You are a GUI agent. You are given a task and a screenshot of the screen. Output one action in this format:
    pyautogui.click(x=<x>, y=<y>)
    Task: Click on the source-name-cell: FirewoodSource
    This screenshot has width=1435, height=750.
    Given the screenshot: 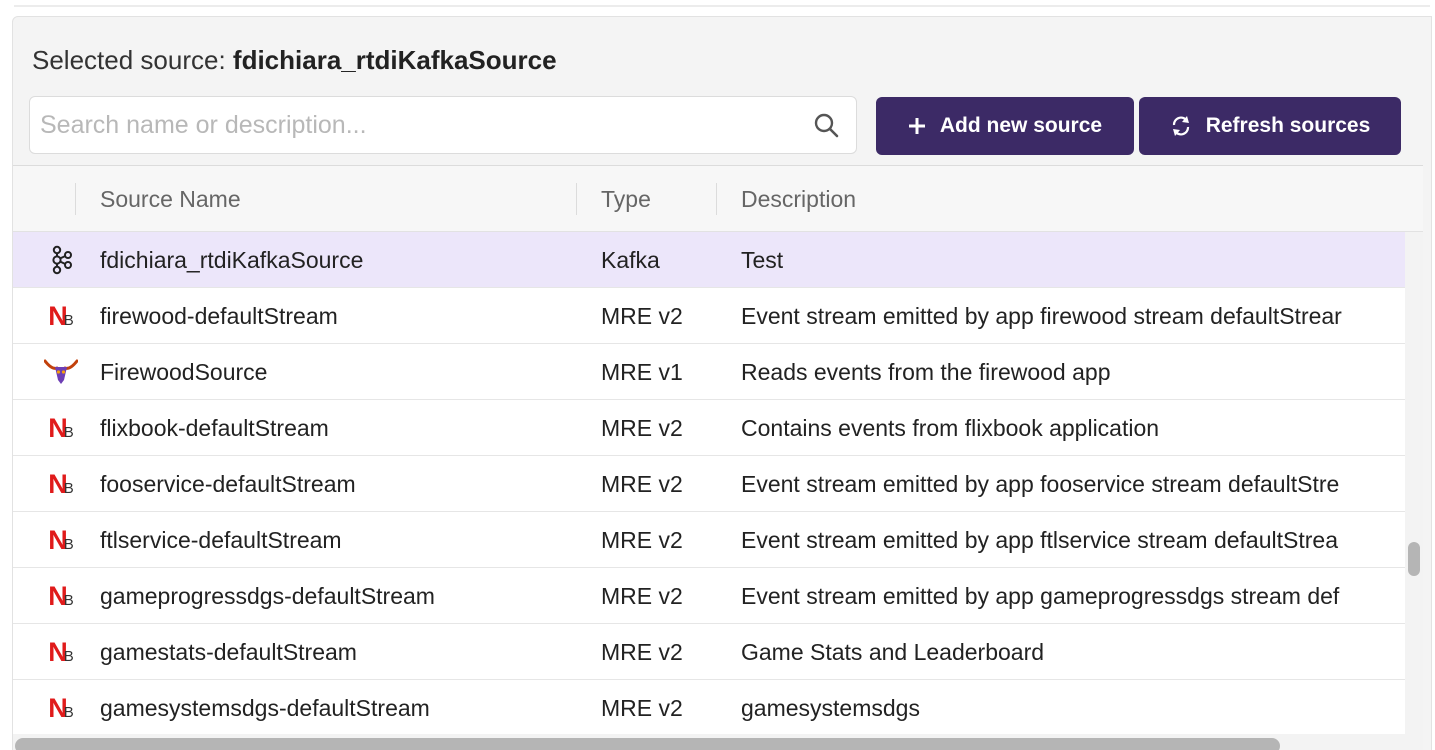 What is the action you would take?
    pyautogui.click(x=184, y=371)
    